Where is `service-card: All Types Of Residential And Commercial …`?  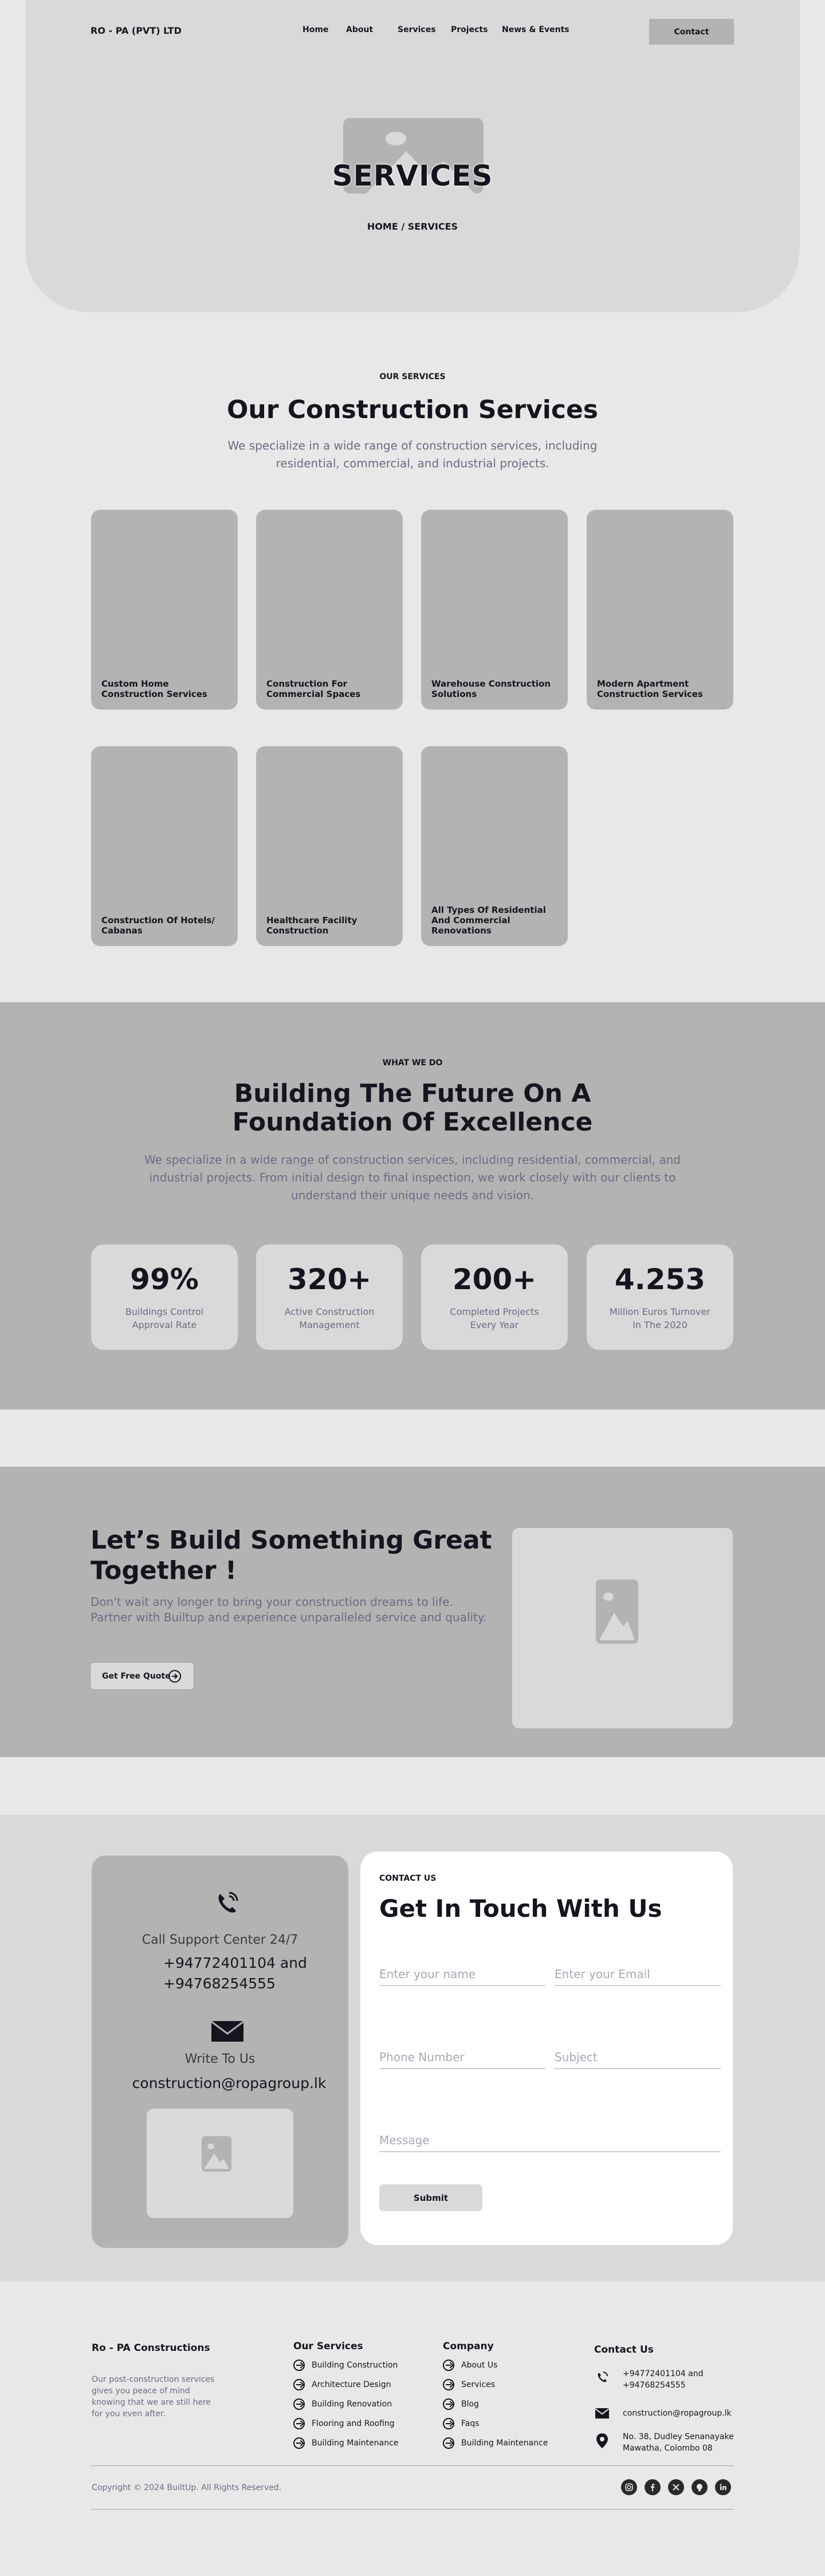
service-card: All Types Of Residential And Commercial … is located at coordinates (494, 846).